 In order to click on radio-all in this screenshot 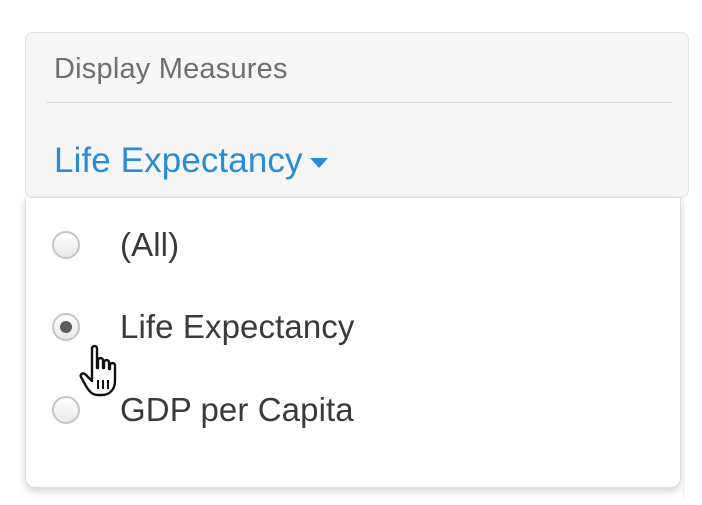, I will do `click(66, 245)`.